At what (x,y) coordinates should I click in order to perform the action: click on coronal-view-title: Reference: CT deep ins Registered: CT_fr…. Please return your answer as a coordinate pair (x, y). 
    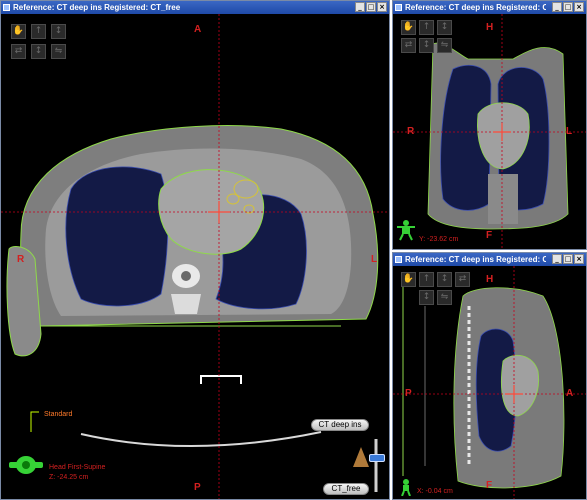
    Looking at the image, I should click on (475, 7).